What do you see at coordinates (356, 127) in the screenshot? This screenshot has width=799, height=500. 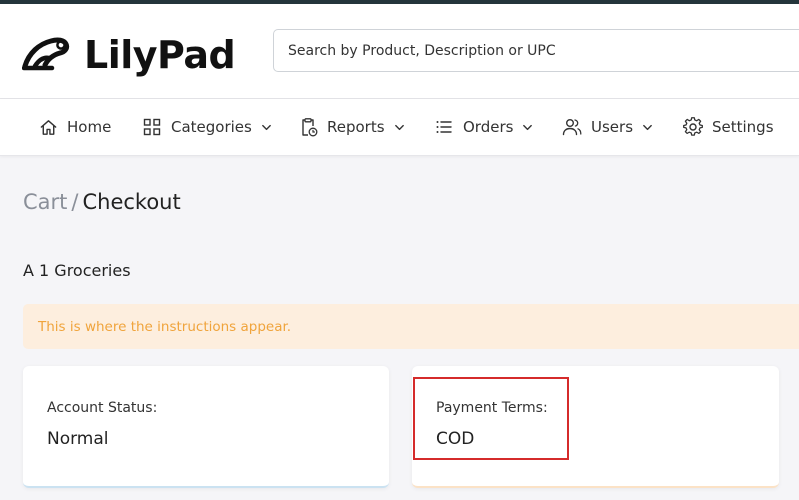 I see `nav-label-reports: Reports` at bounding box center [356, 127].